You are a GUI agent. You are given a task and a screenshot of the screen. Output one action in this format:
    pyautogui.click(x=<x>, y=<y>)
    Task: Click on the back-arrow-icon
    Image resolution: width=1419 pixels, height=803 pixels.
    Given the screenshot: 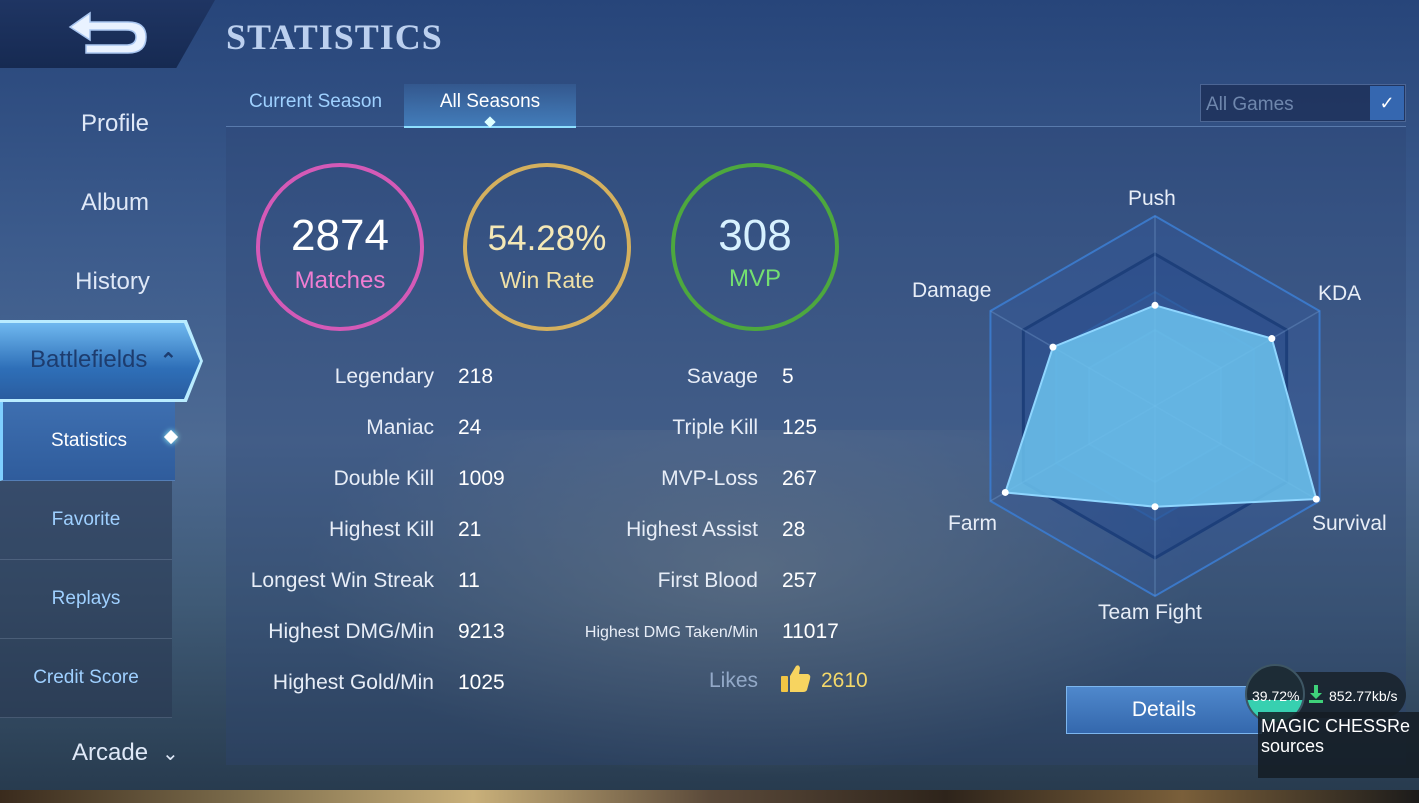 What is the action you would take?
    pyautogui.click(x=107, y=35)
    